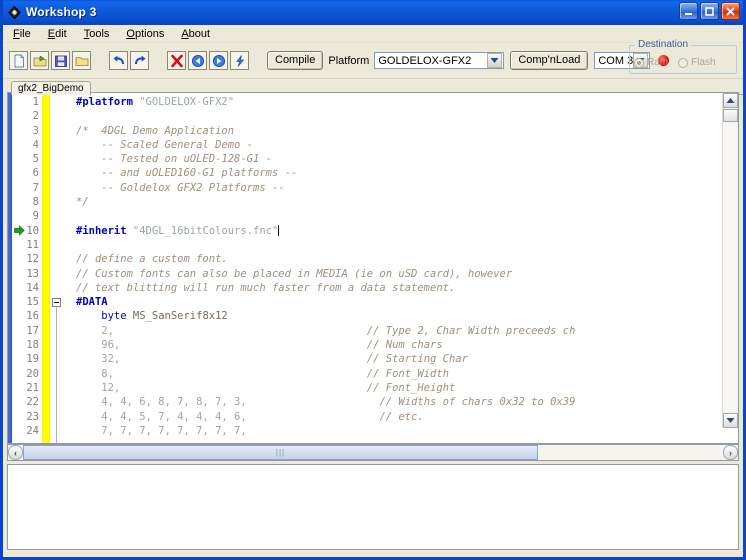  I want to click on code-line: // define a custom font., so click(401, 259).